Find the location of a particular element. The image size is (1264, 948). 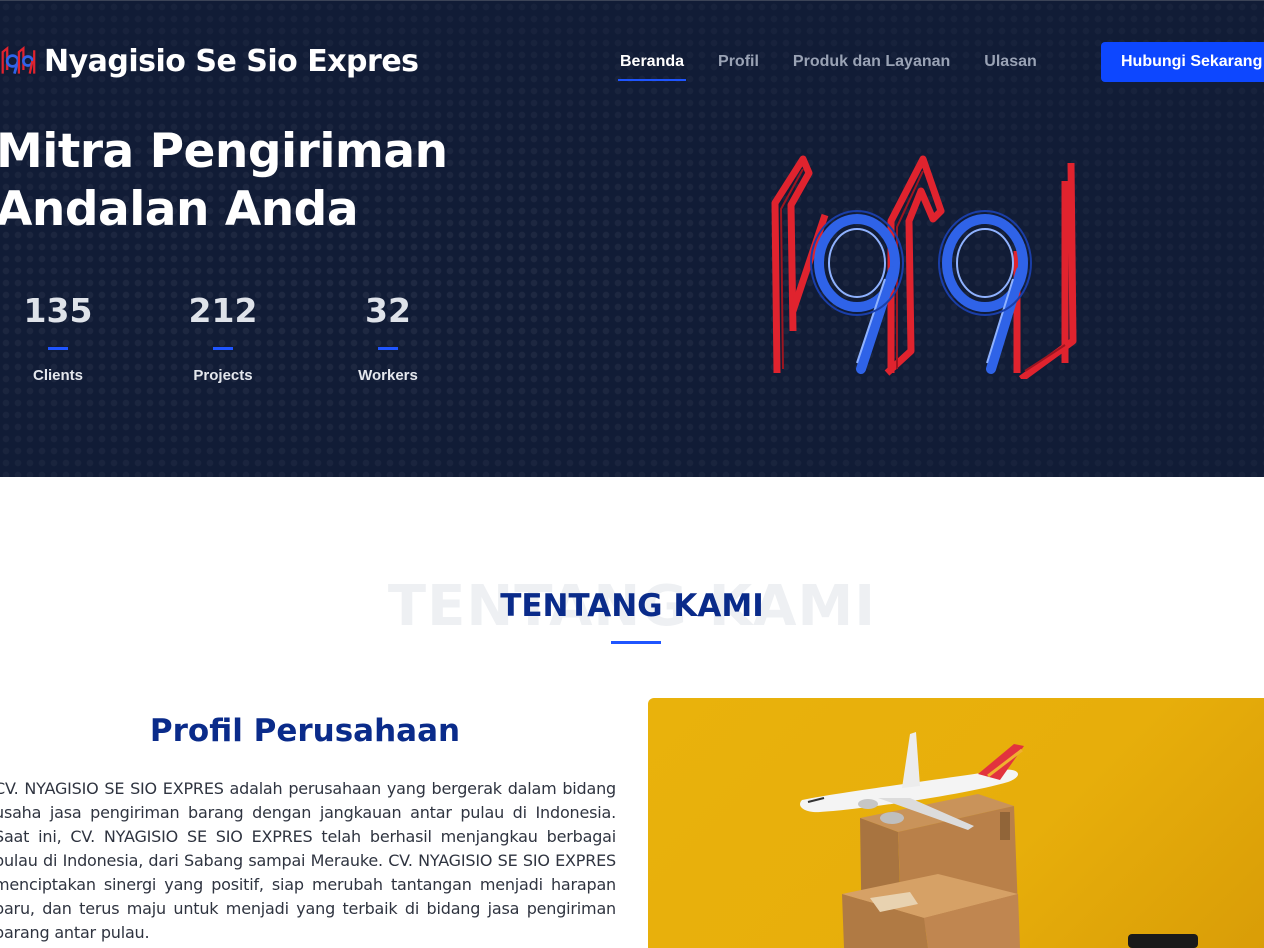

cardboard-box-icon is located at coordinates (931, 871).